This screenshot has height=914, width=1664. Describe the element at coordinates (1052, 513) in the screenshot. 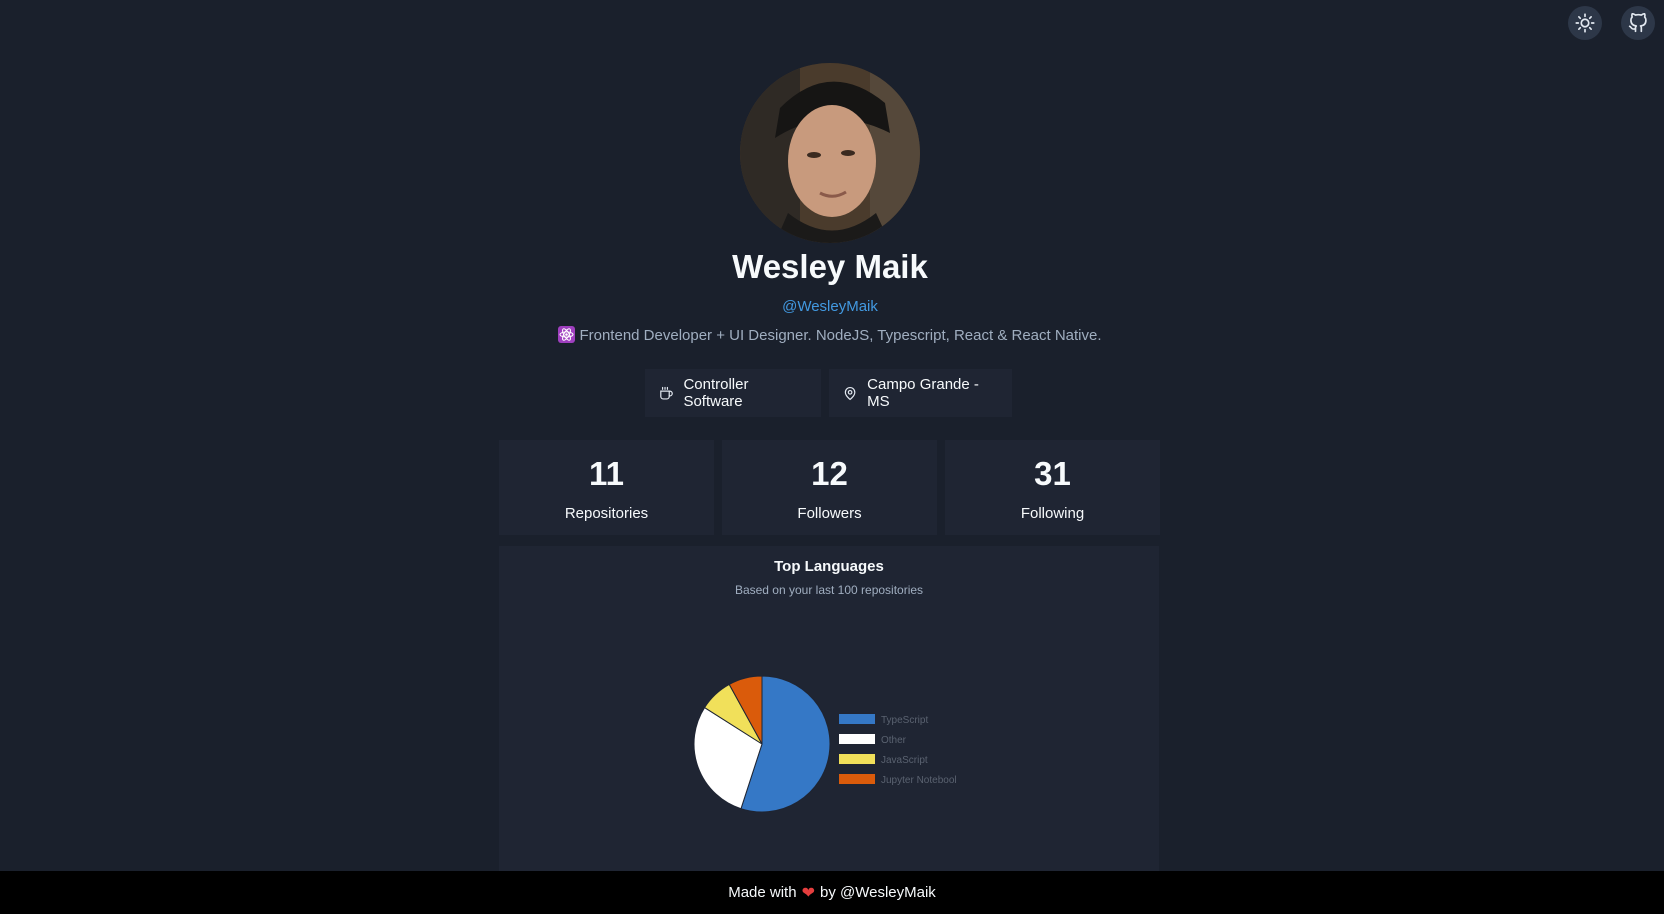

I see `stat-label: Following` at that location.